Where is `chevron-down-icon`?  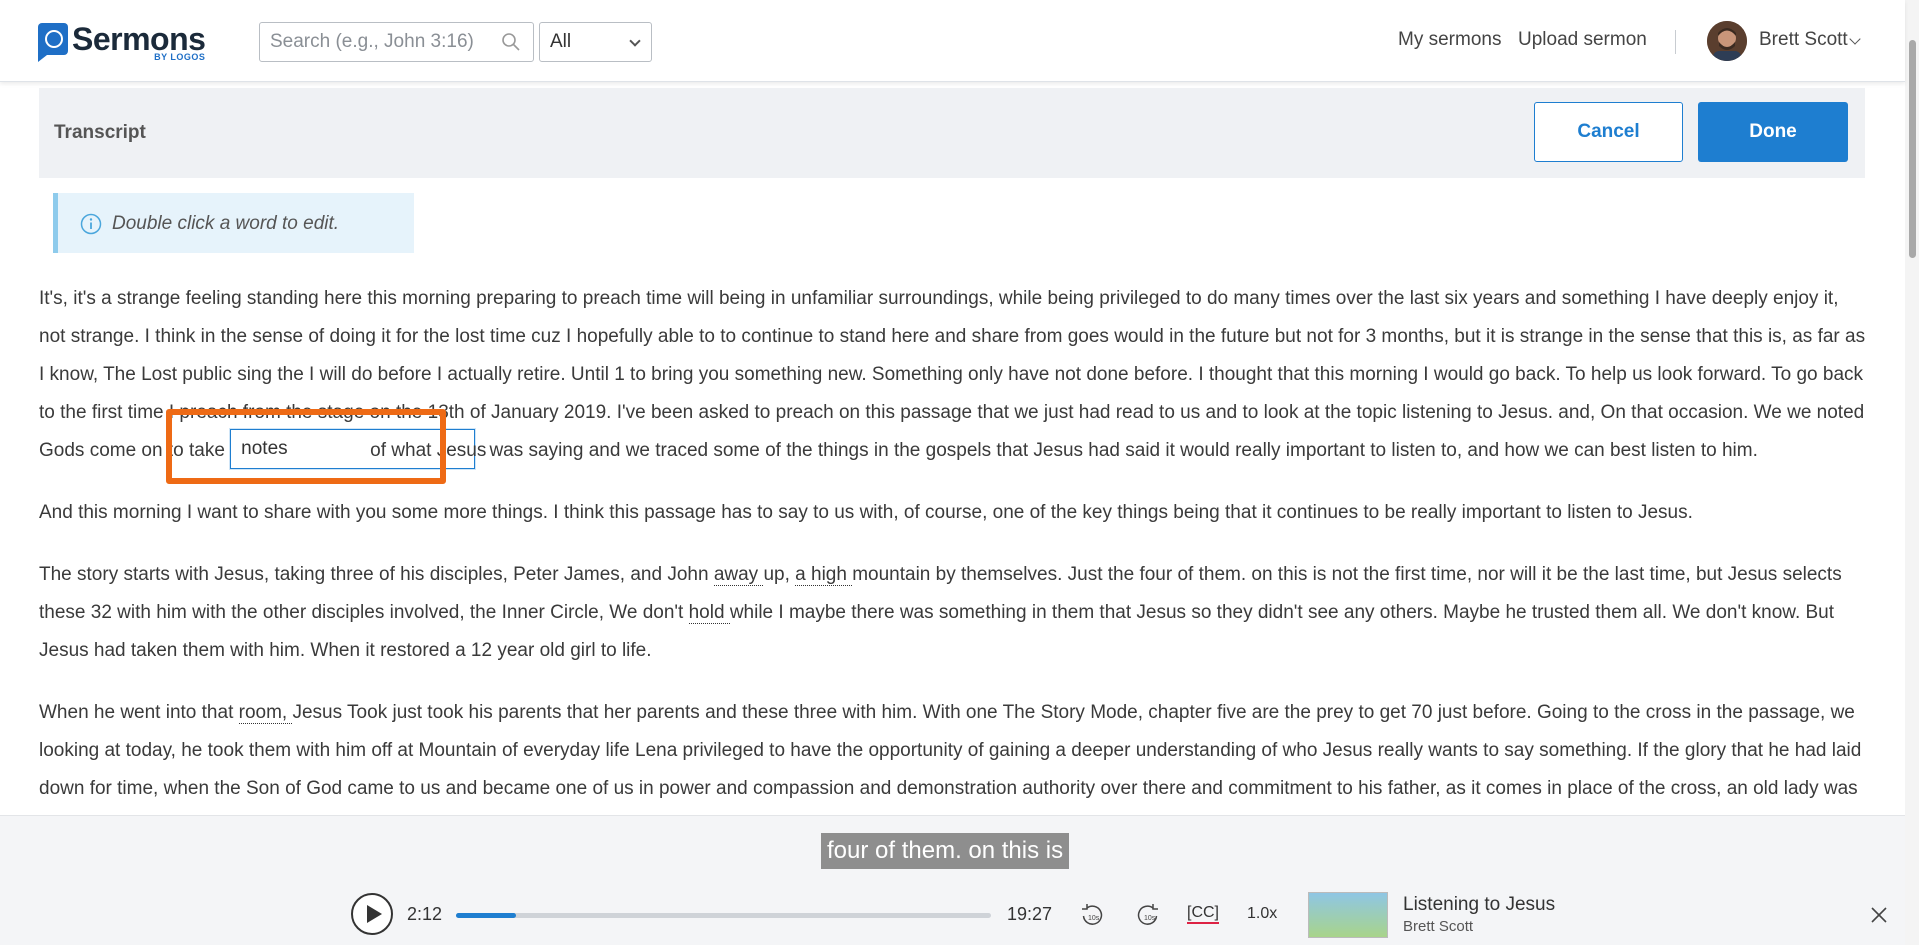
chevron-down-icon is located at coordinates (635, 41).